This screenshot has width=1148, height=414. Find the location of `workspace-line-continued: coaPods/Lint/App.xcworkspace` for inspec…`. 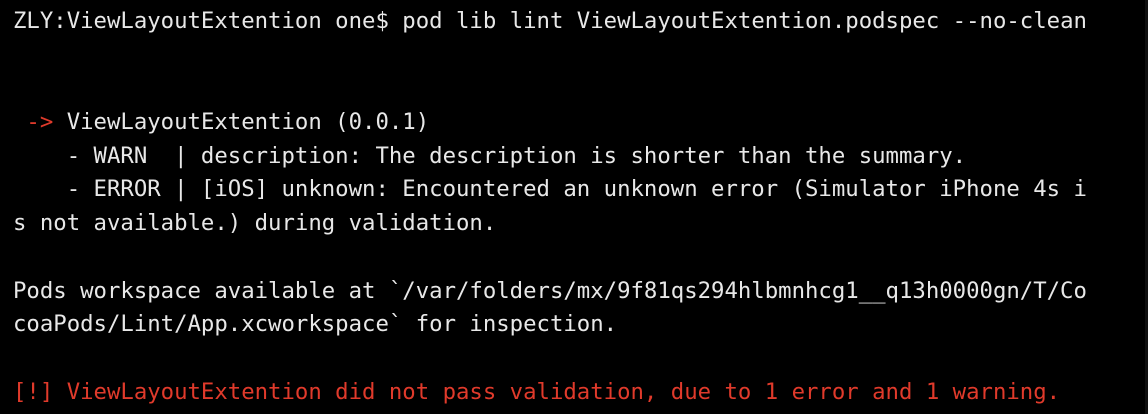

workspace-line-continued: coaPods/Lint/App.xcworkspace` for inspec… is located at coordinates (315, 324).